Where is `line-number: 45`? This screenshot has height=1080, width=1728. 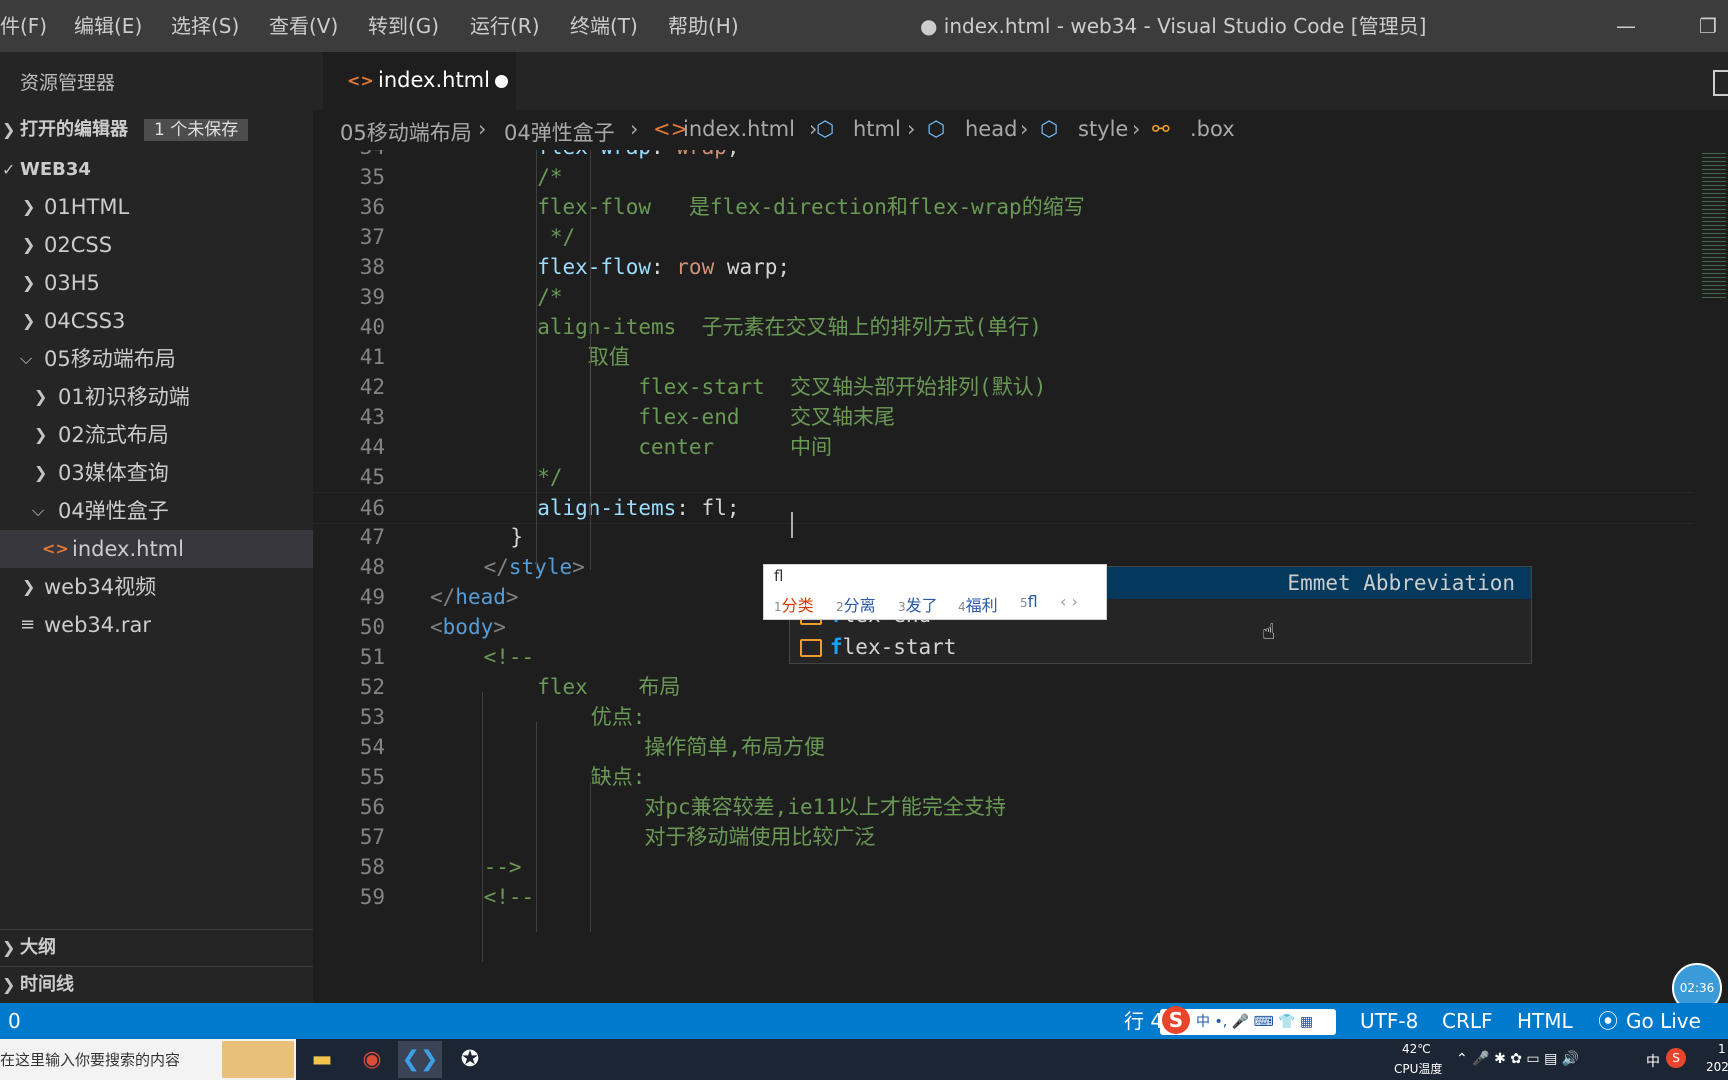 line-number: 45 is located at coordinates (372, 477).